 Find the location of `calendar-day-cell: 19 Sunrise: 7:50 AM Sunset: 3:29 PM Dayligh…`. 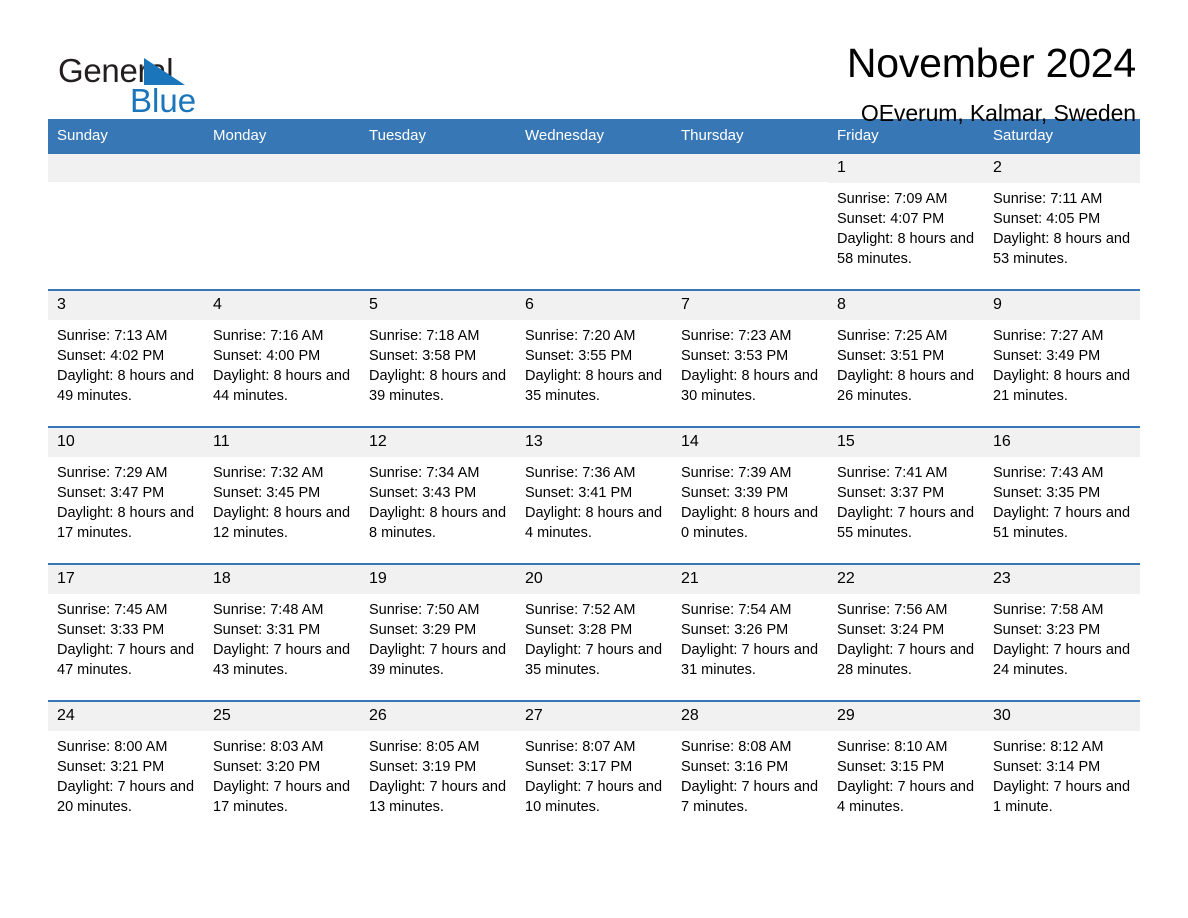

calendar-day-cell: 19 Sunrise: 7:50 AM Sunset: 3:29 PM Dayligh… is located at coordinates (438, 632).